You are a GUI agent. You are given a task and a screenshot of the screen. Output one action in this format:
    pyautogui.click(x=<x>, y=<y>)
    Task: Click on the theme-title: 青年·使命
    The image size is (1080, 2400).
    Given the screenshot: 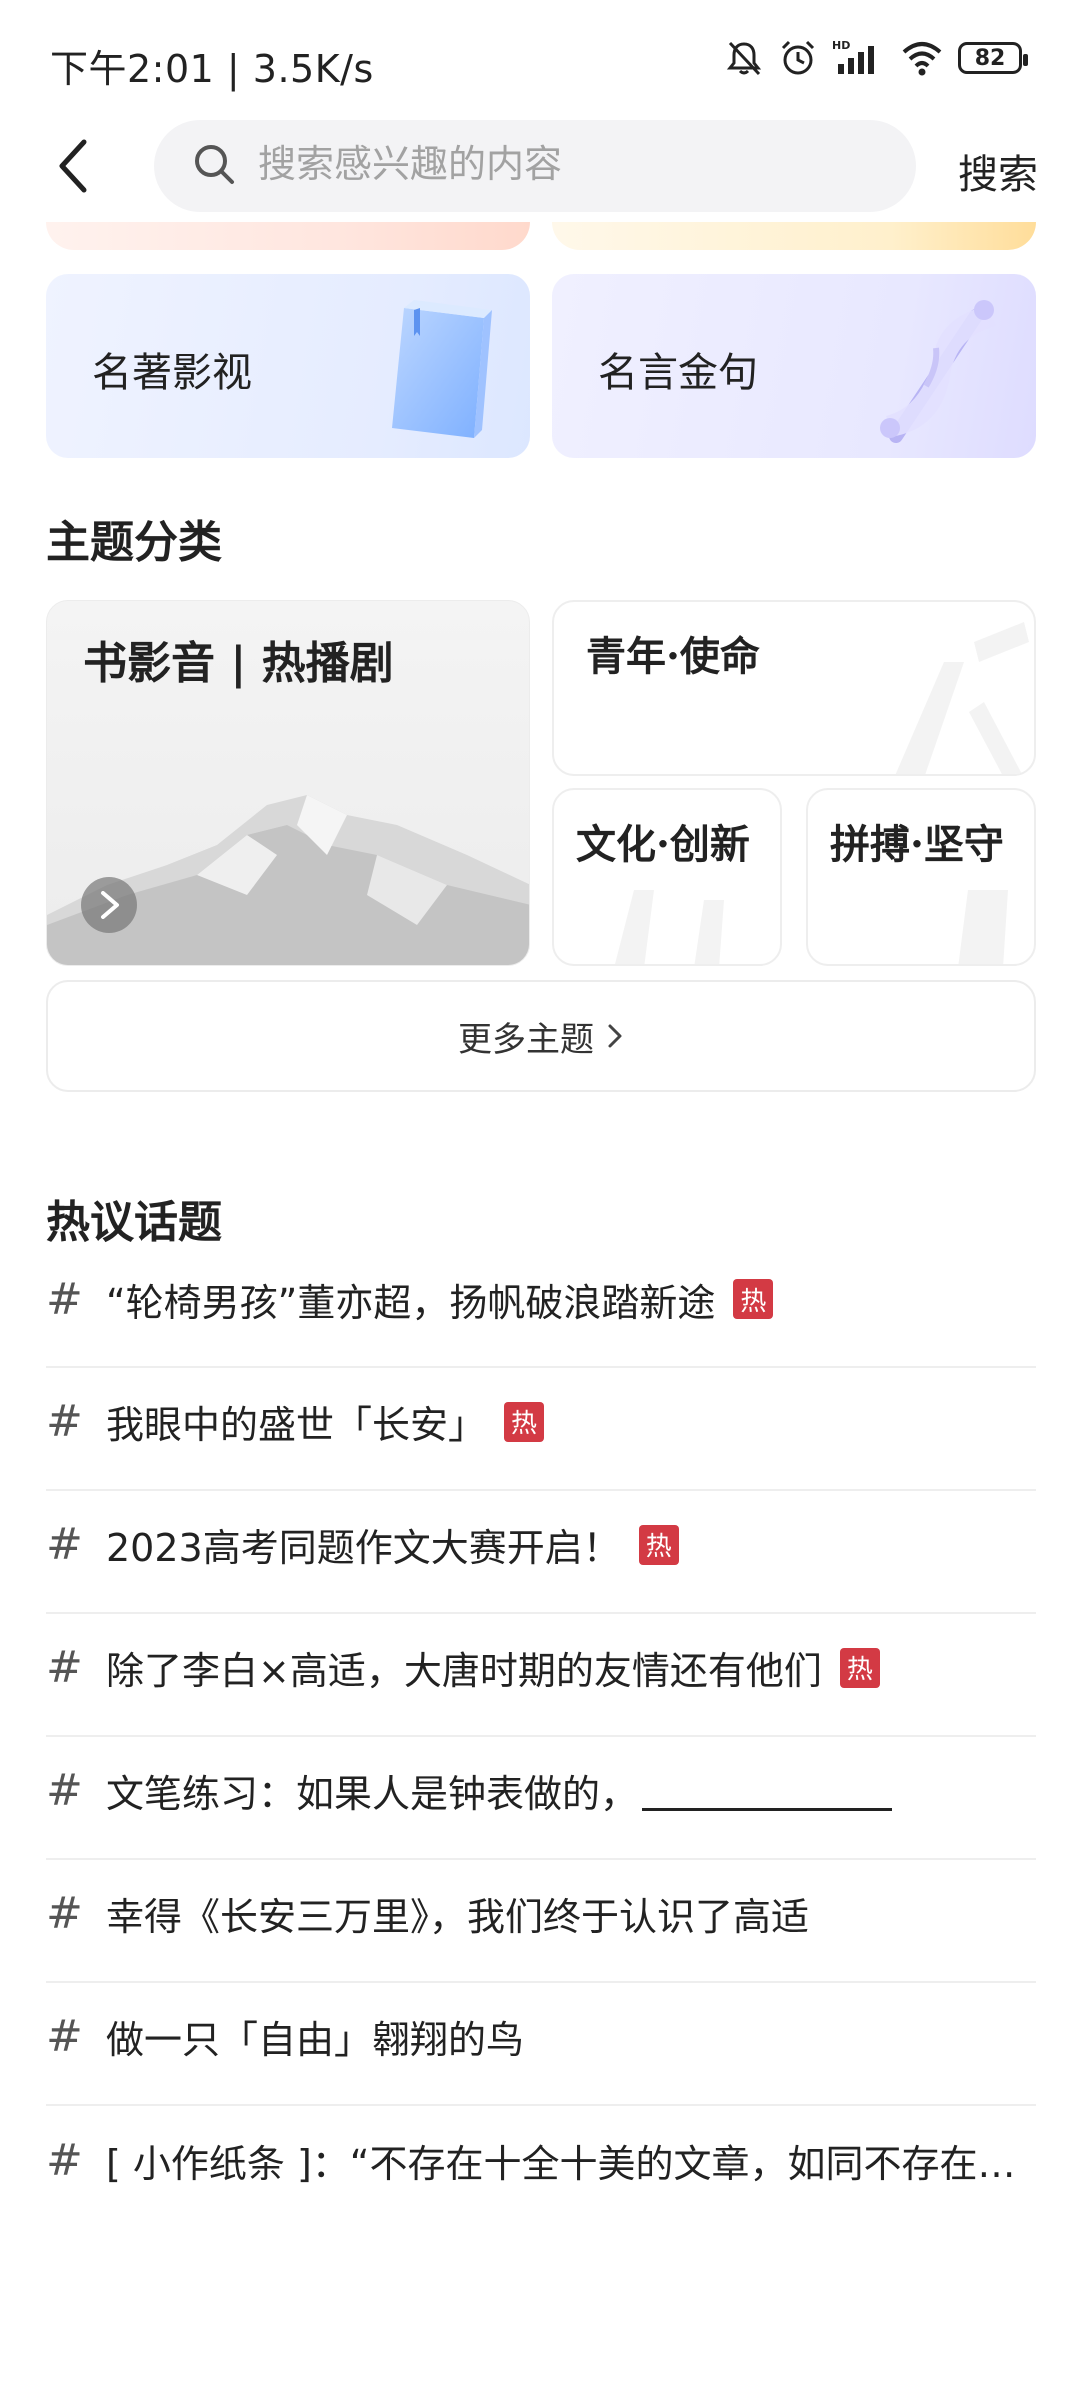 What is the action you would take?
    pyautogui.click(x=673, y=656)
    